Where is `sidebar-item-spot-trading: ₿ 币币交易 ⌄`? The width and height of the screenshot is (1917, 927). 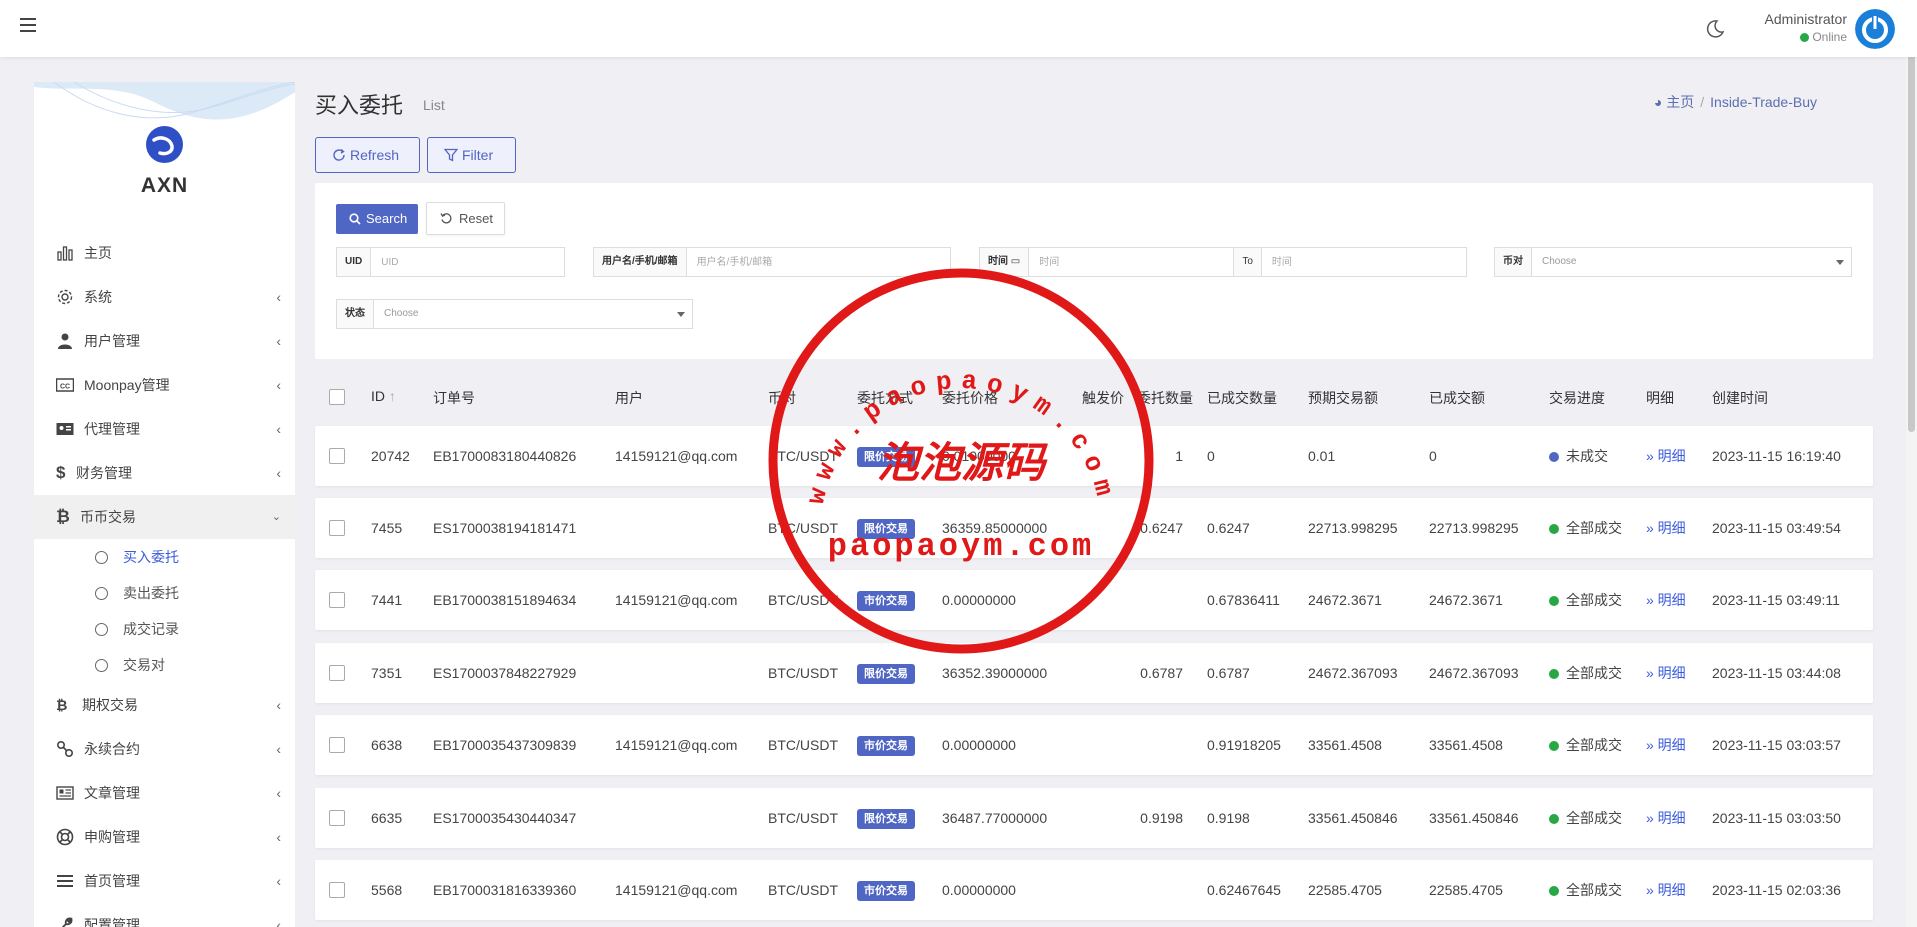 sidebar-item-spot-trading: ₿ 币币交易 ⌄ is located at coordinates (164, 517).